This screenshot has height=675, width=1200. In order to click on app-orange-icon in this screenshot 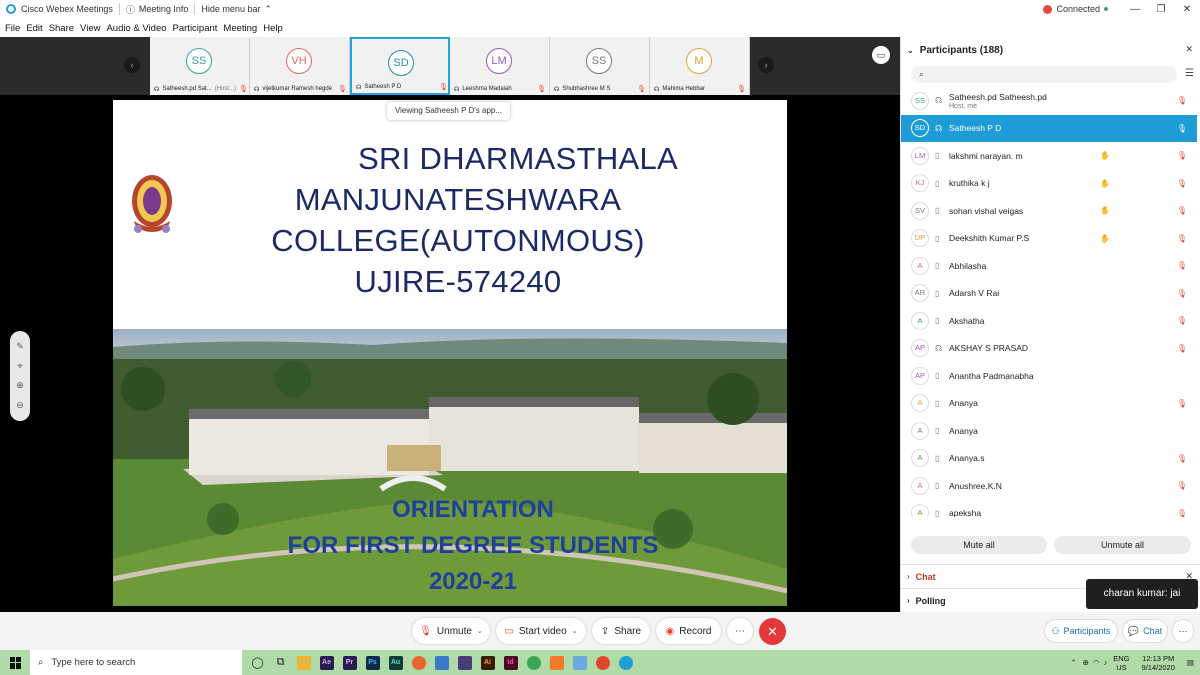, I will do `click(556, 662)`.